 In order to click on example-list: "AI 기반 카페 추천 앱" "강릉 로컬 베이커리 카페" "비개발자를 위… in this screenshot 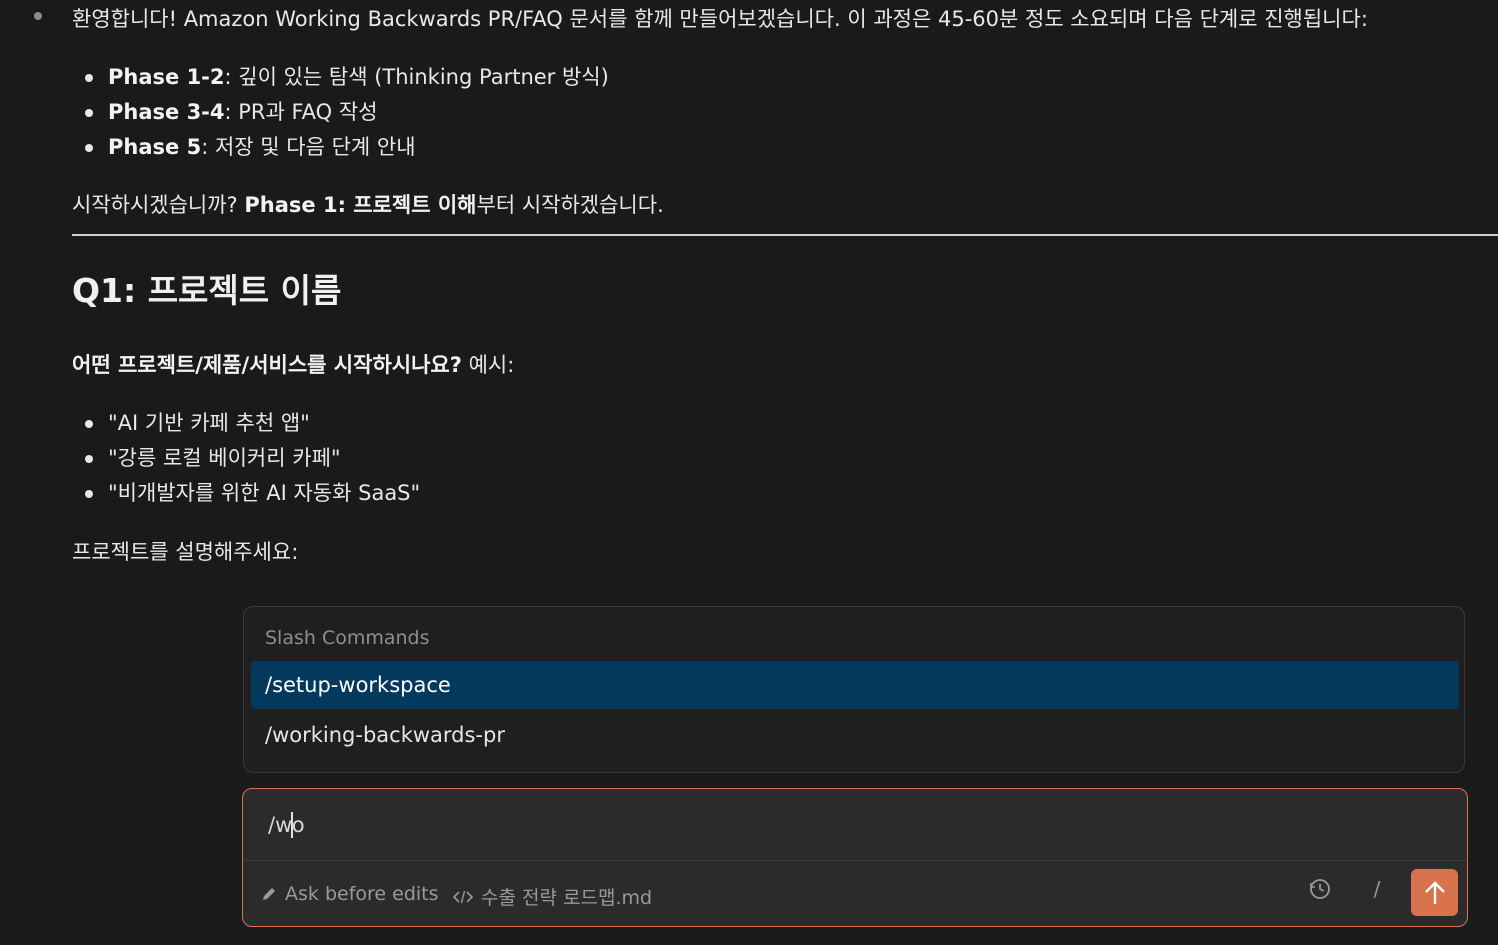, I will do `click(246, 458)`.